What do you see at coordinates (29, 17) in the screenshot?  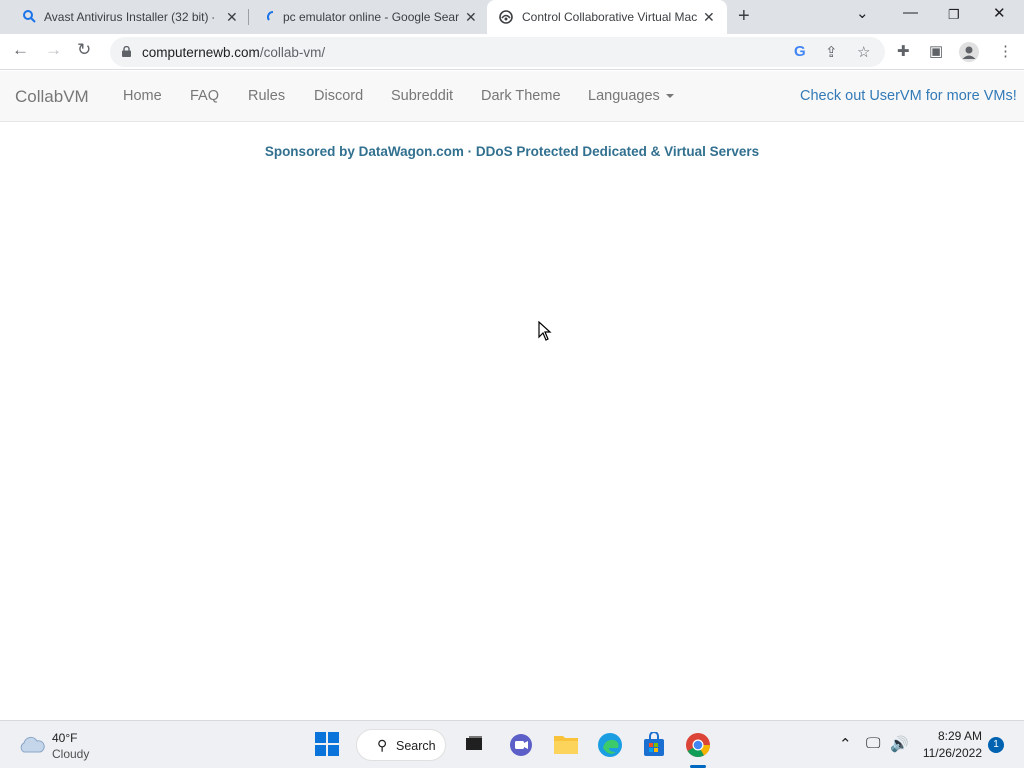 I see `search-icon` at bounding box center [29, 17].